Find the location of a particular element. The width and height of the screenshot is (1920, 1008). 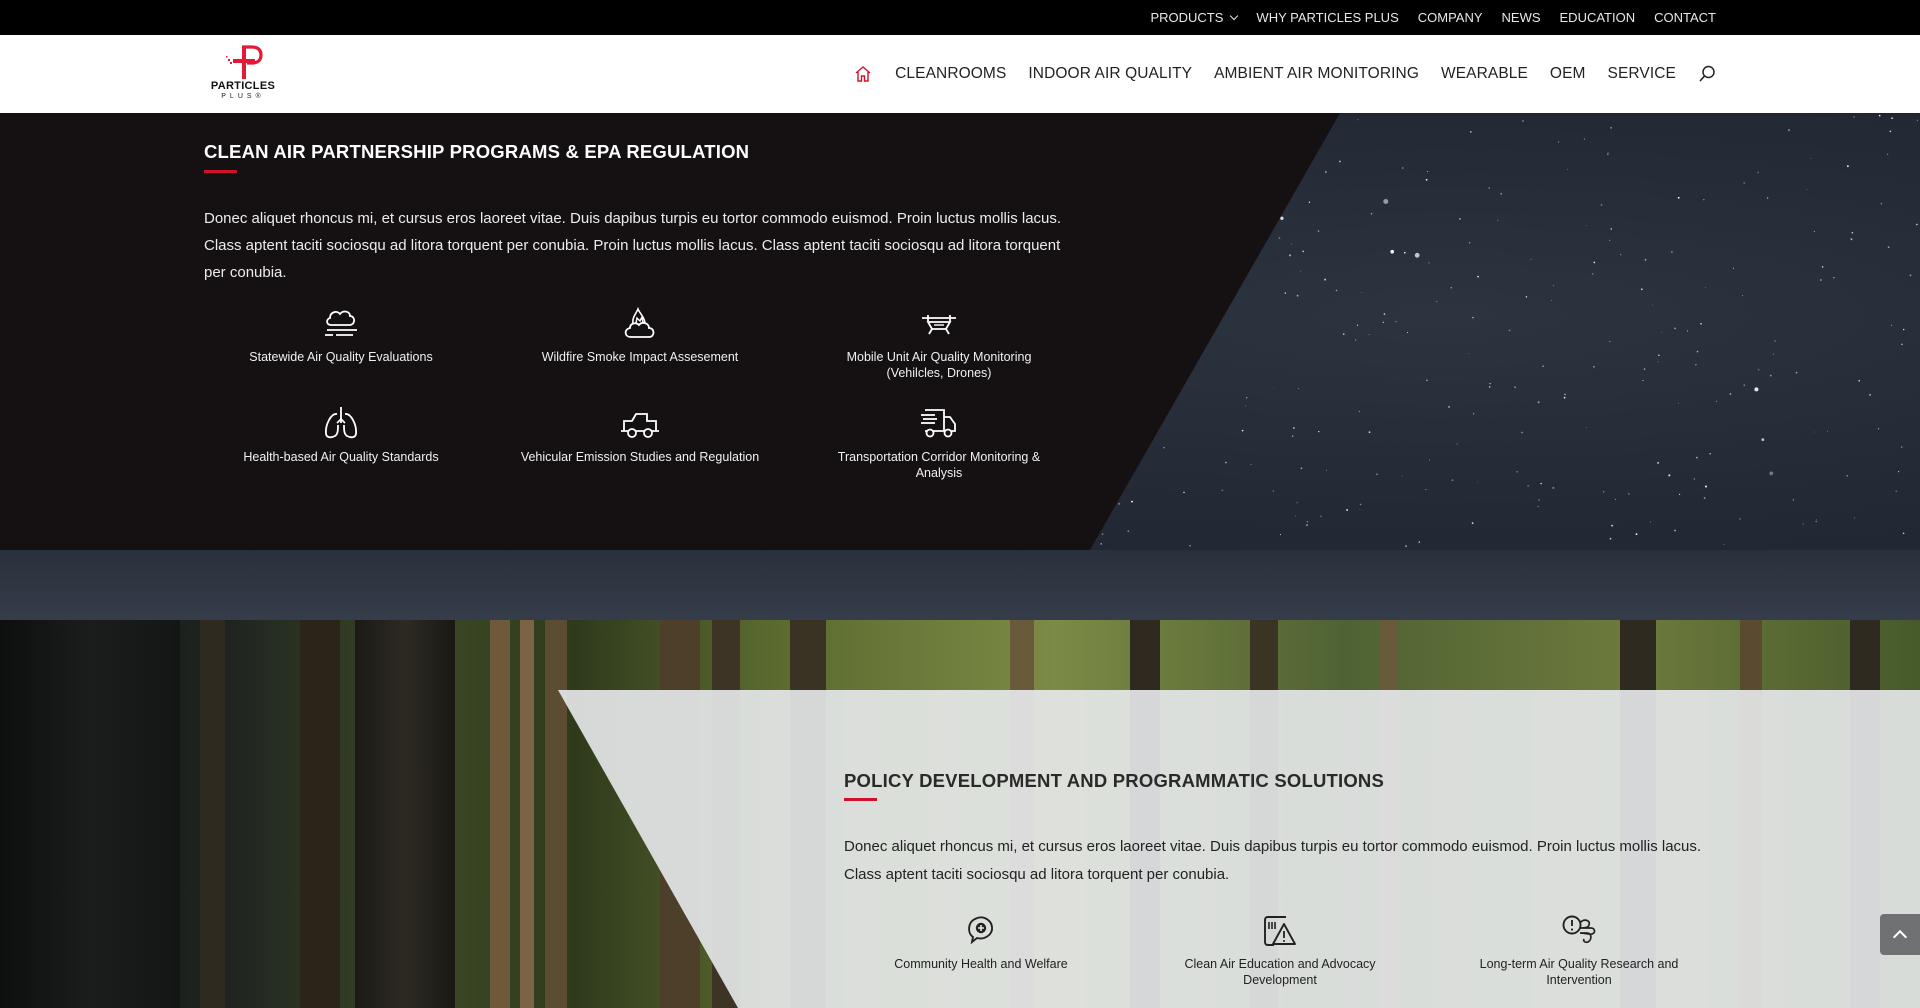

logo-mark-icon is located at coordinates (244, 62).